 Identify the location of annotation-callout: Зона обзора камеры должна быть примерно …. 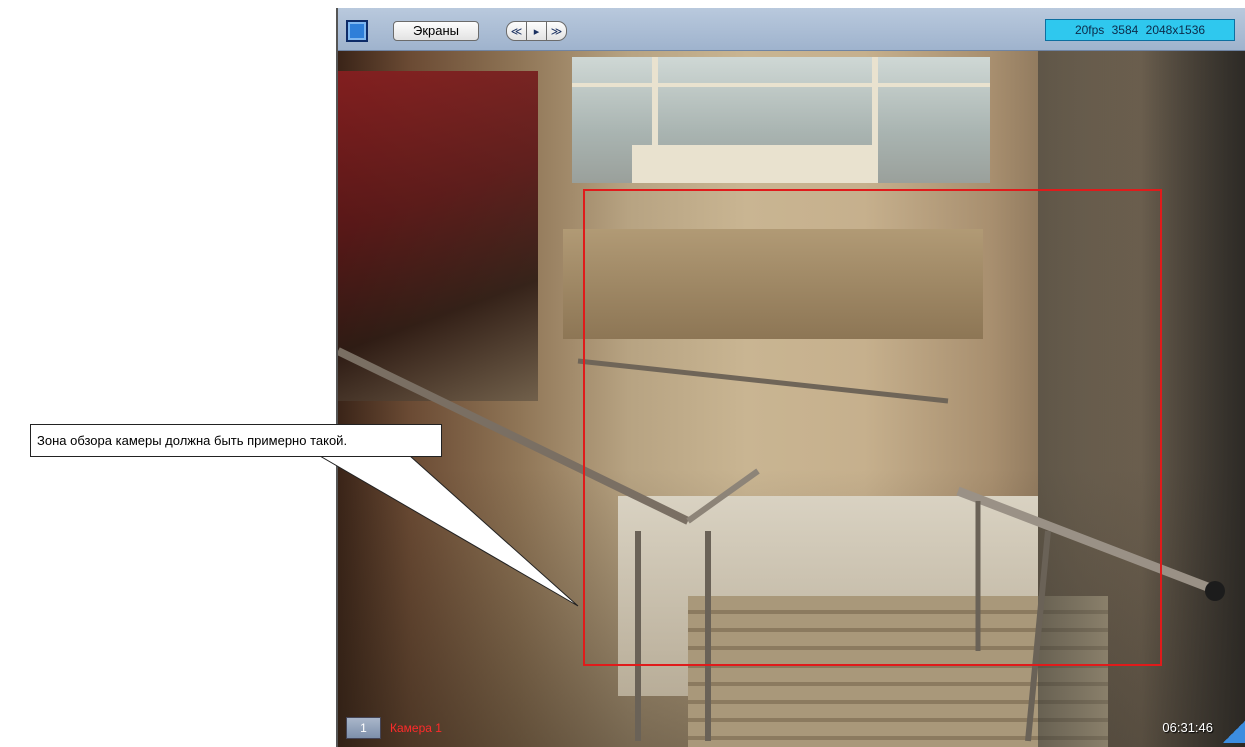
(236, 440).